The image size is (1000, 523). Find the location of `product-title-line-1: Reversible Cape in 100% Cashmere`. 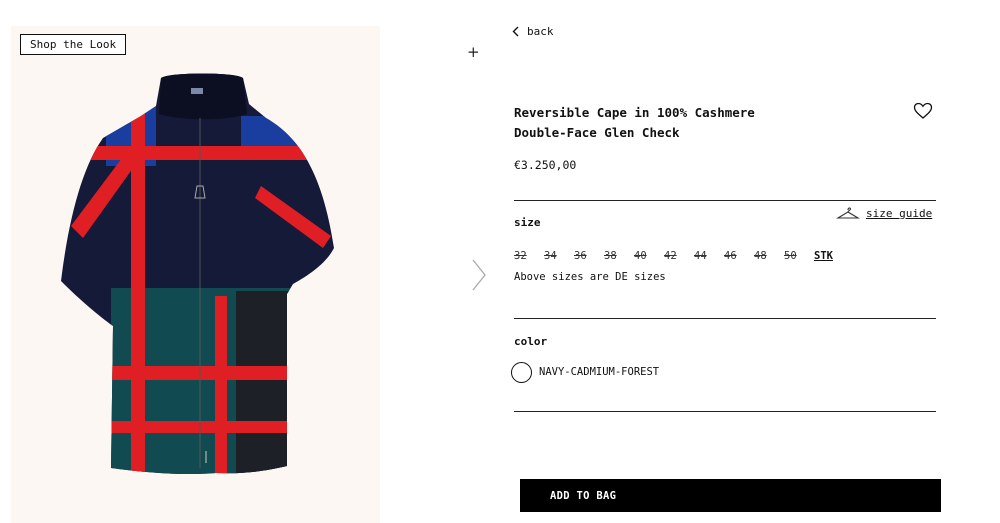

product-title-line-1: Reversible Cape in 100% Cashmere is located at coordinates (634, 112).